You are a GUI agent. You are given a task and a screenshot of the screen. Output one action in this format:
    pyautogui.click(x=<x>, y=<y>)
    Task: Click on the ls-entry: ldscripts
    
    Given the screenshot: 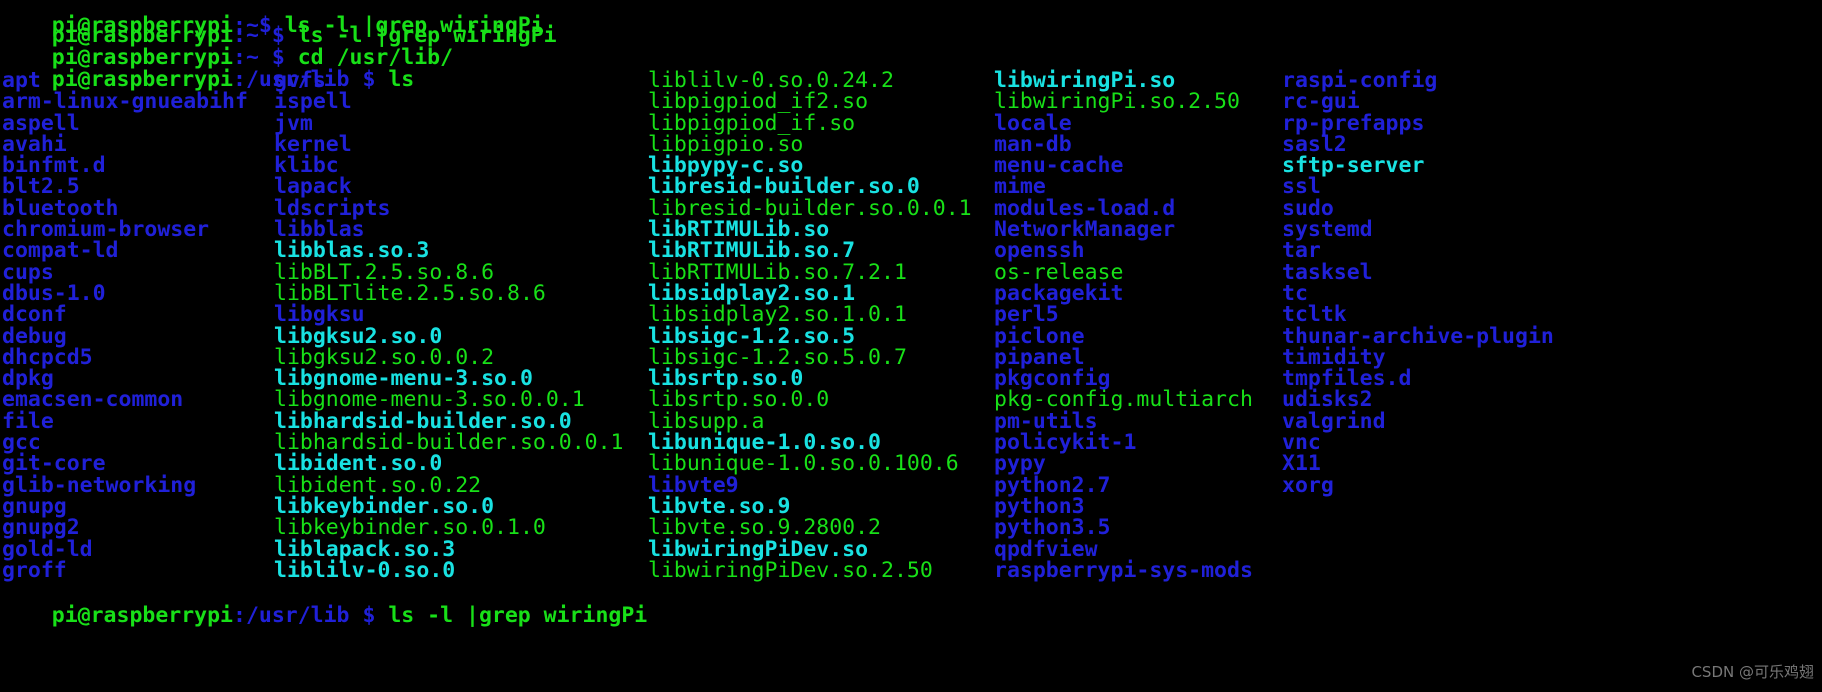 What is the action you would take?
    pyautogui.click(x=332, y=208)
    